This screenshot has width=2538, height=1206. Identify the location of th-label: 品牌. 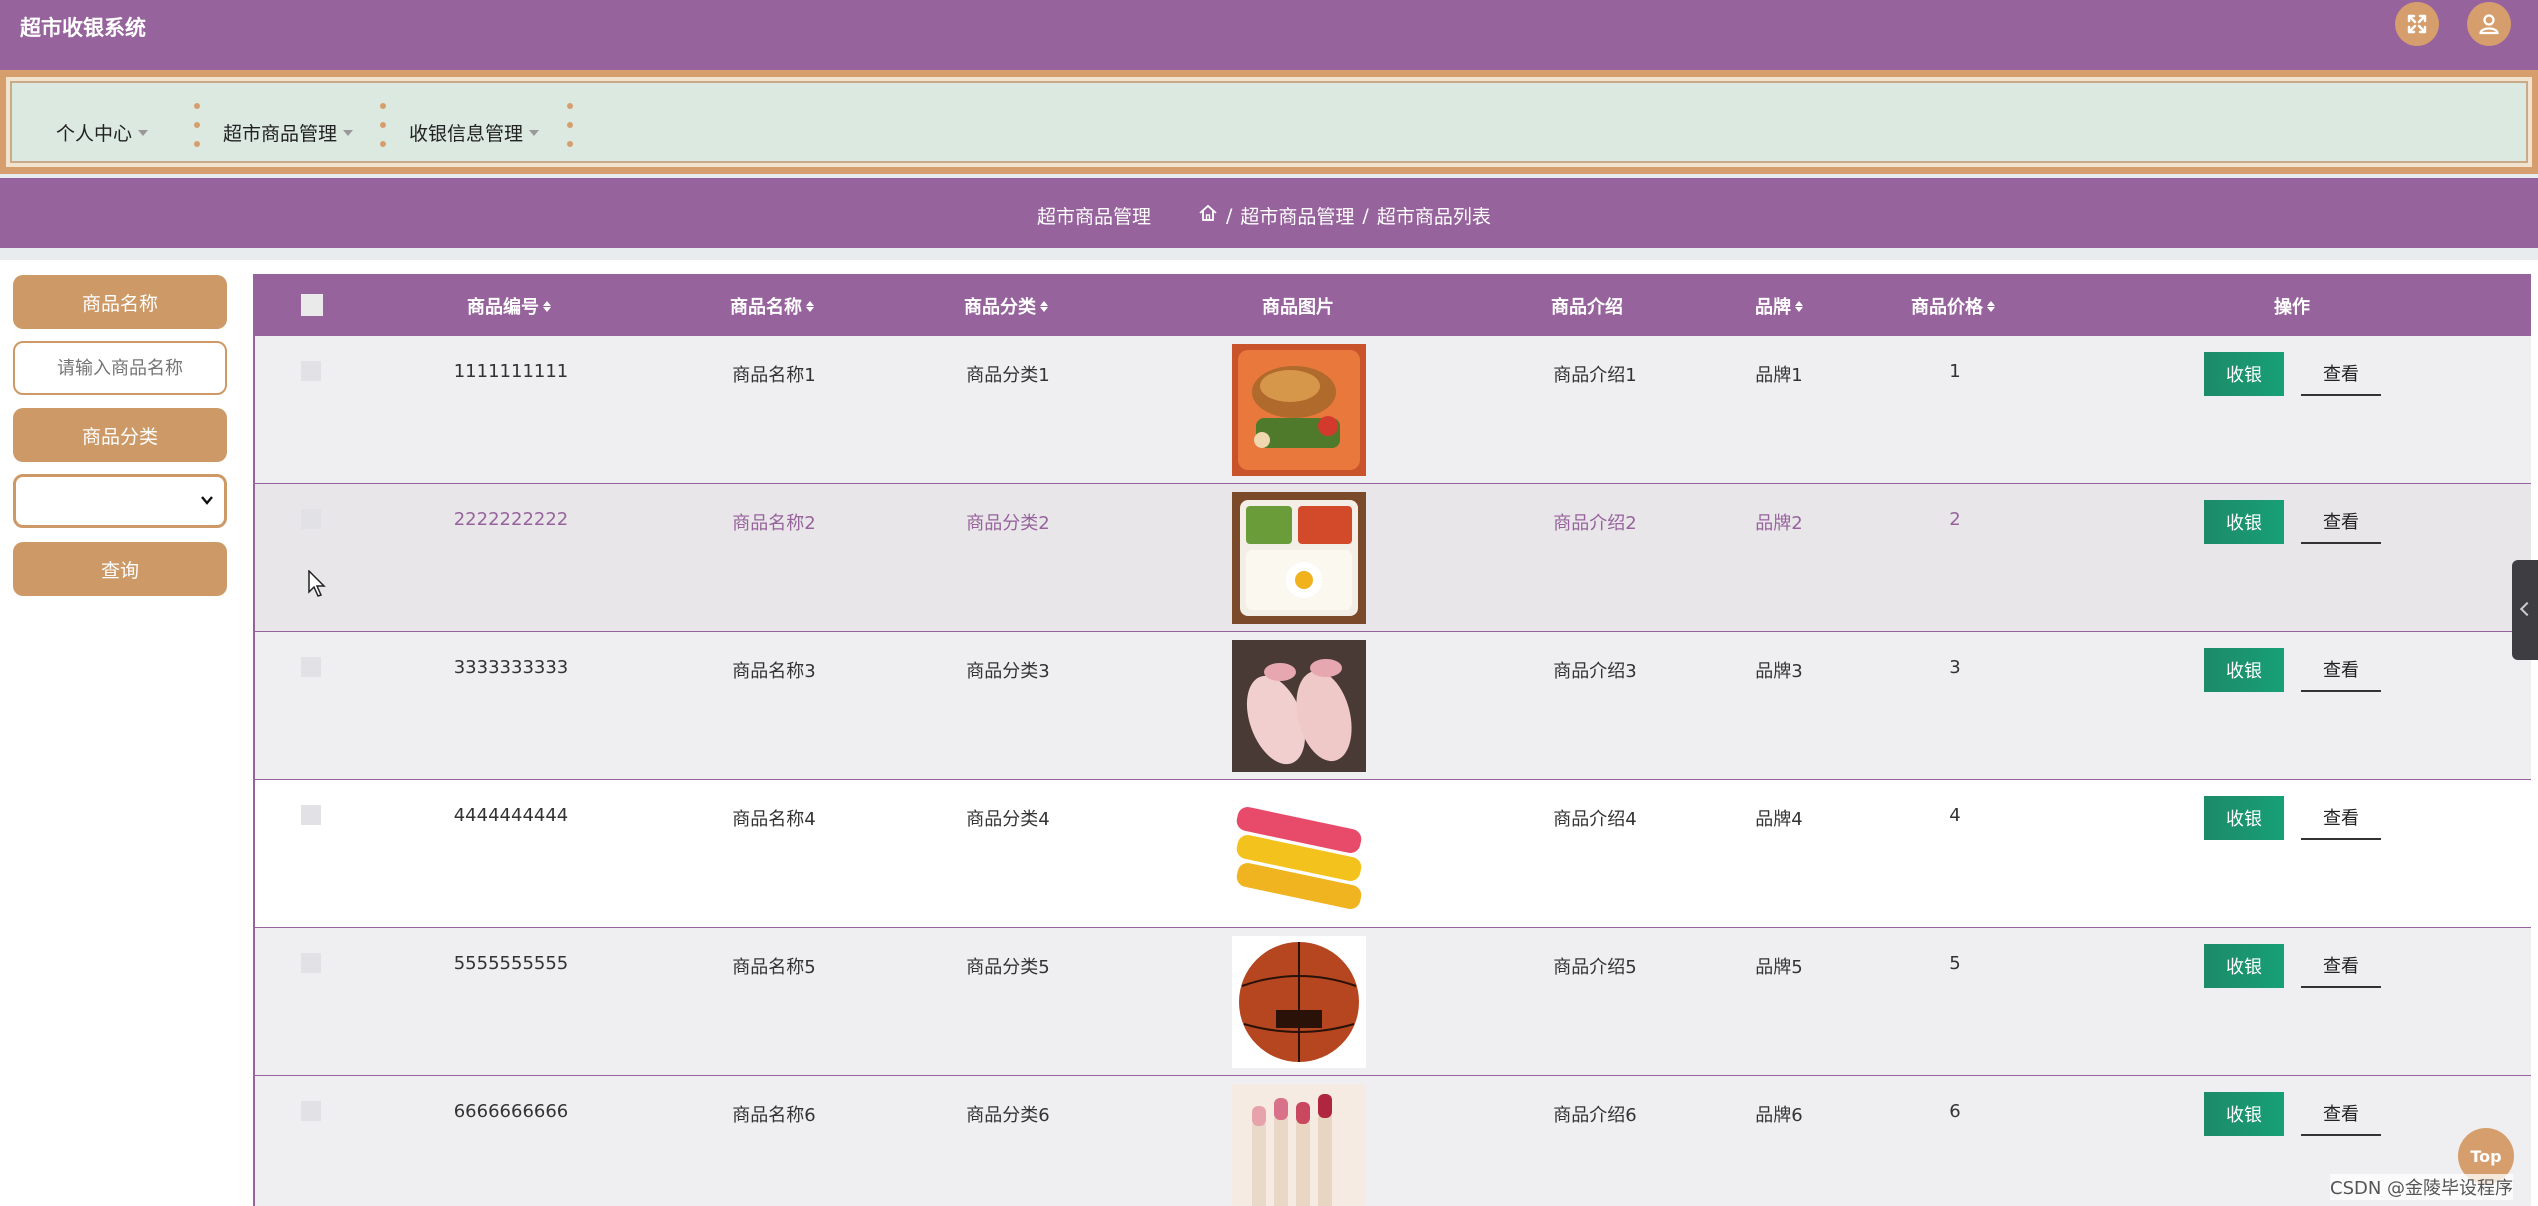
(1773, 307).